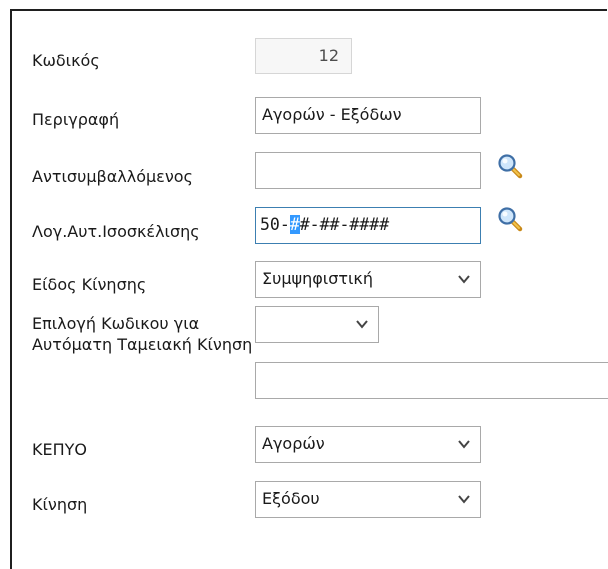 The height and width of the screenshot is (569, 608). I want to click on kepyo-label: ΚΕΠΥΟ, so click(59, 449).